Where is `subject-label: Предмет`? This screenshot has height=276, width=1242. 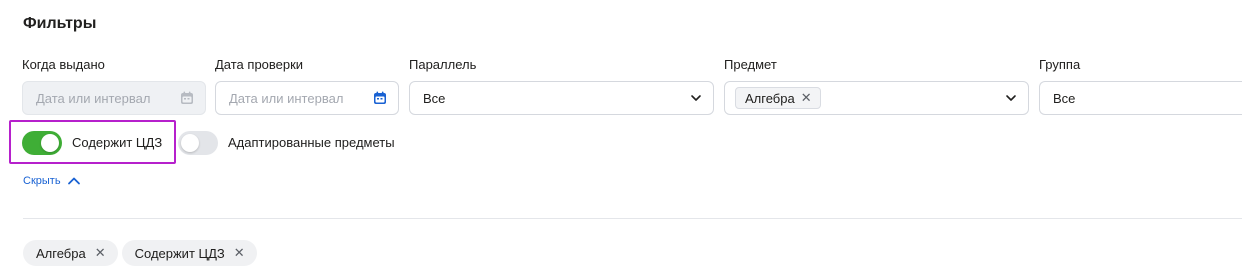 subject-label: Предмет is located at coordinates (750, 64).